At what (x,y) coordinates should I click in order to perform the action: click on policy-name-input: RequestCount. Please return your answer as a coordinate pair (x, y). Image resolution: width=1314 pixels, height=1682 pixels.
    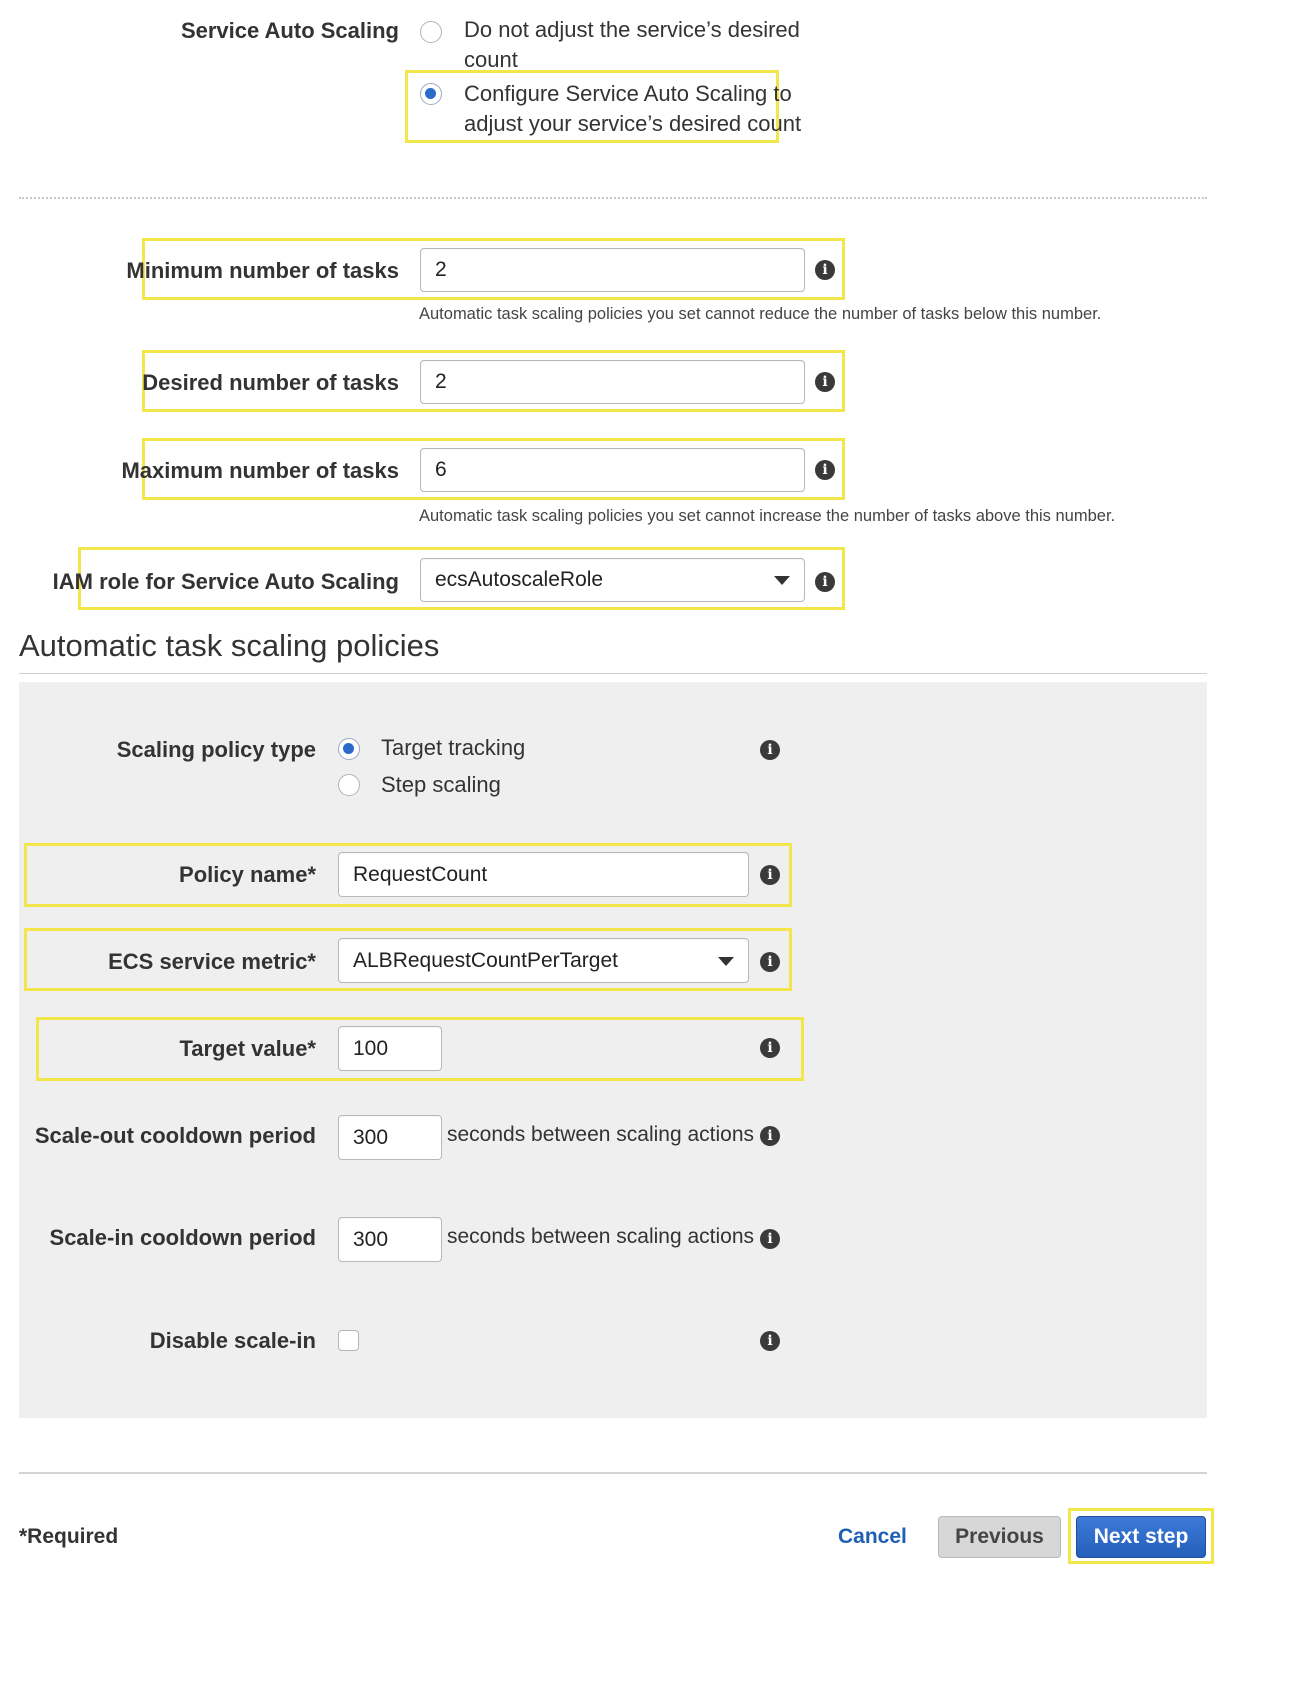
    Looking at the image, I should click on (543, 874).